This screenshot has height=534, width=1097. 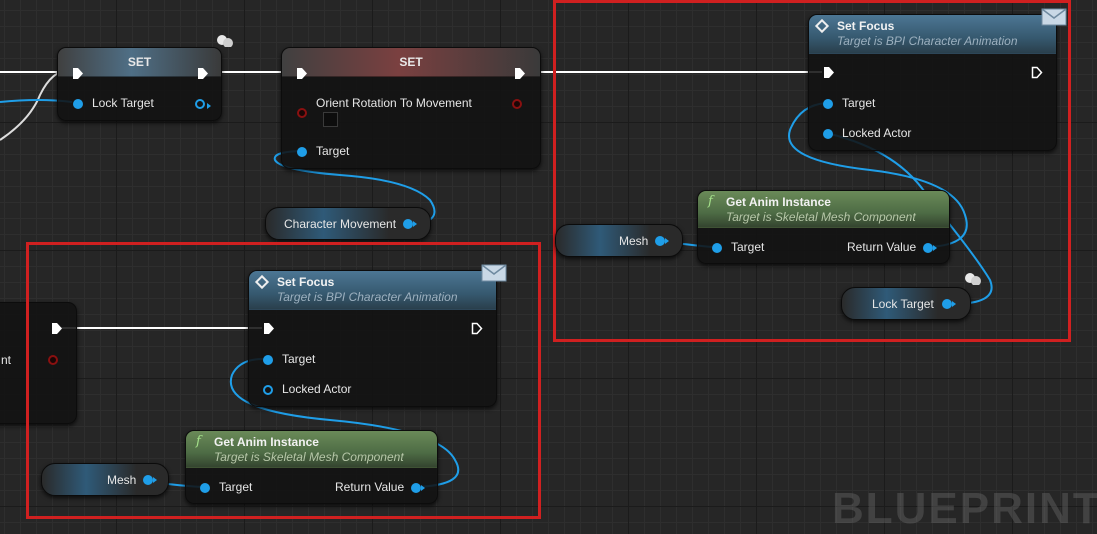 What do you see at coordinates (105, 479) in the screenshot?
I see `mesh-getter-bottom: Mesh` at bounding box center [105, 479].